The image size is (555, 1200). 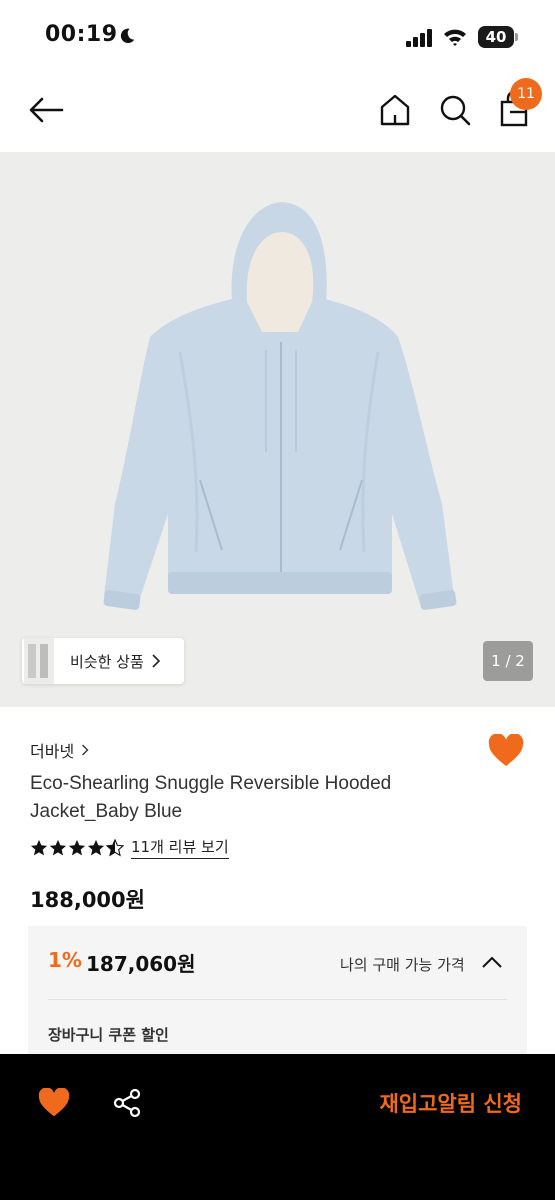 I want to click on home-button, so click(x=395, y=110).